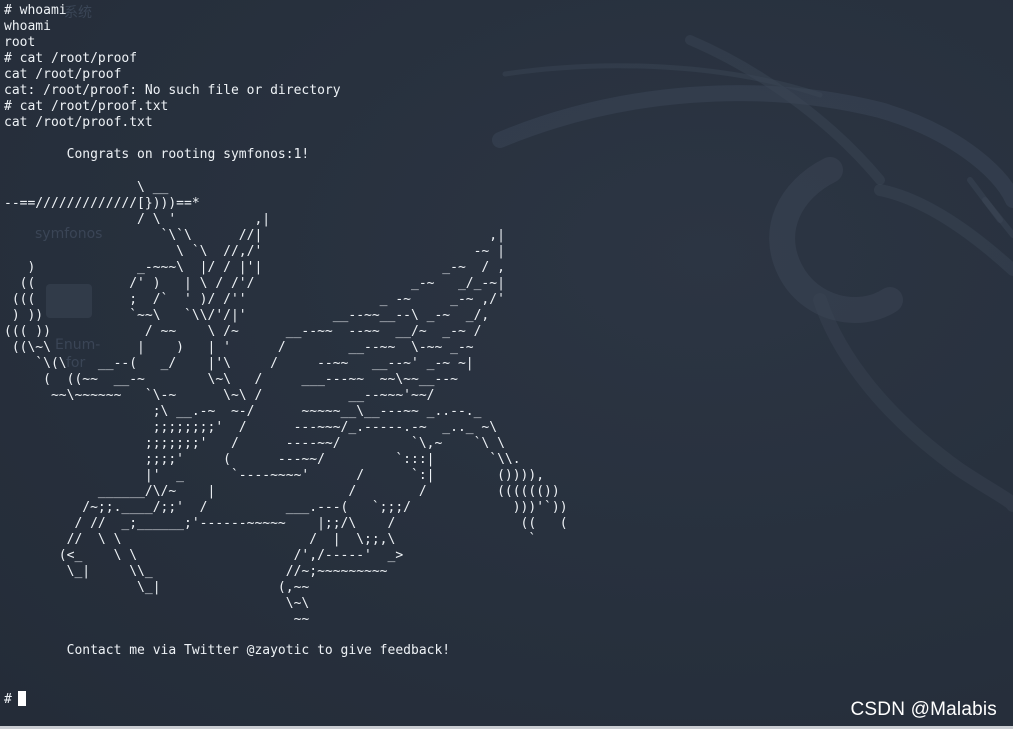 The height and width of the screenshot is (729, 1013). I want to click on terminal-line-echo-whoami: whoami, so click(27, 26).